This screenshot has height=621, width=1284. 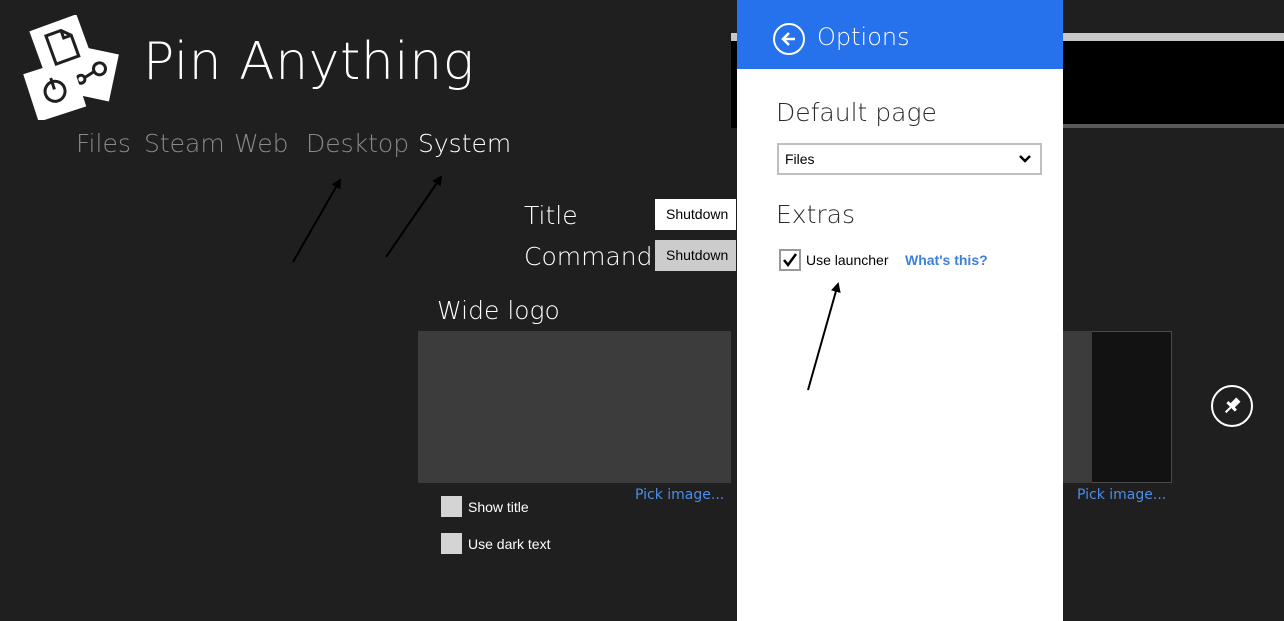 I want to click on pin-icon, so click(x=1232, y=405).